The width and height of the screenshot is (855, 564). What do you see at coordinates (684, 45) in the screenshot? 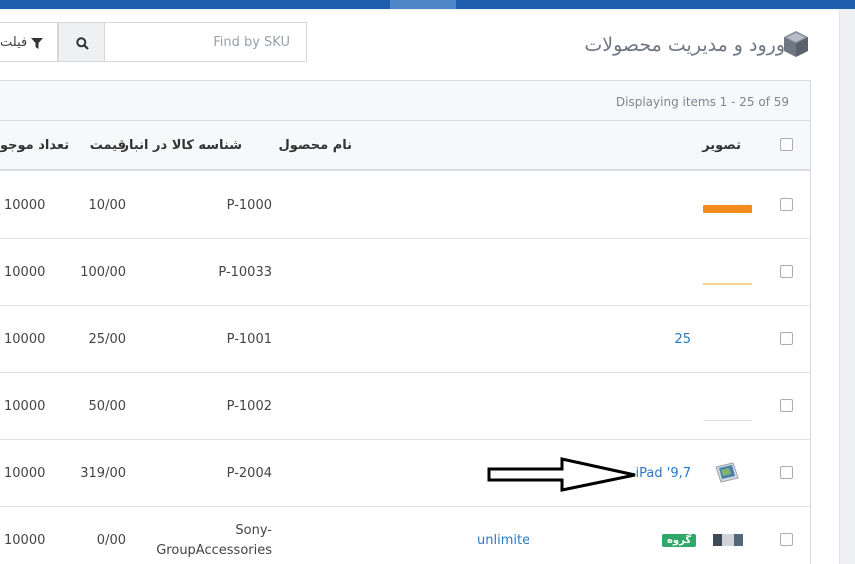
I see `page-title: ورود و مدیریت محصولات` at bounding box center [684, 45].